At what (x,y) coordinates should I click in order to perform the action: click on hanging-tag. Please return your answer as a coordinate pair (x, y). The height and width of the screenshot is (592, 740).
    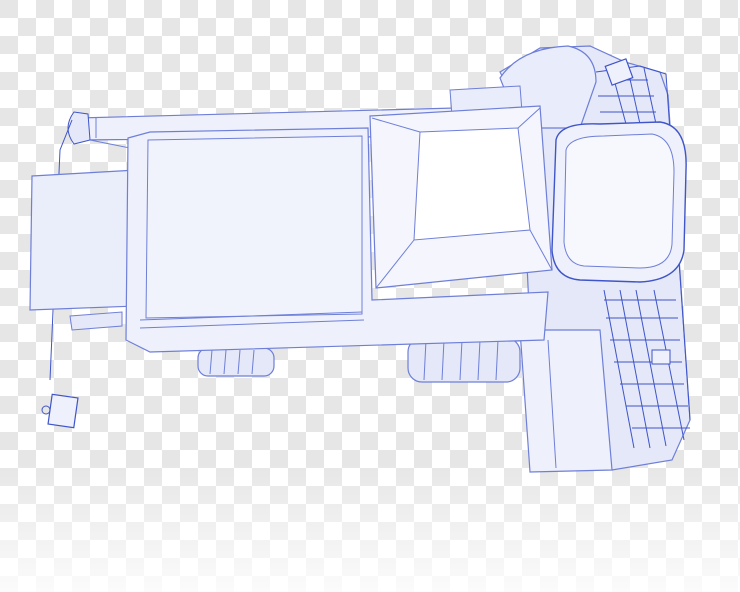
    Looking at the image, I should click on (60, 411).